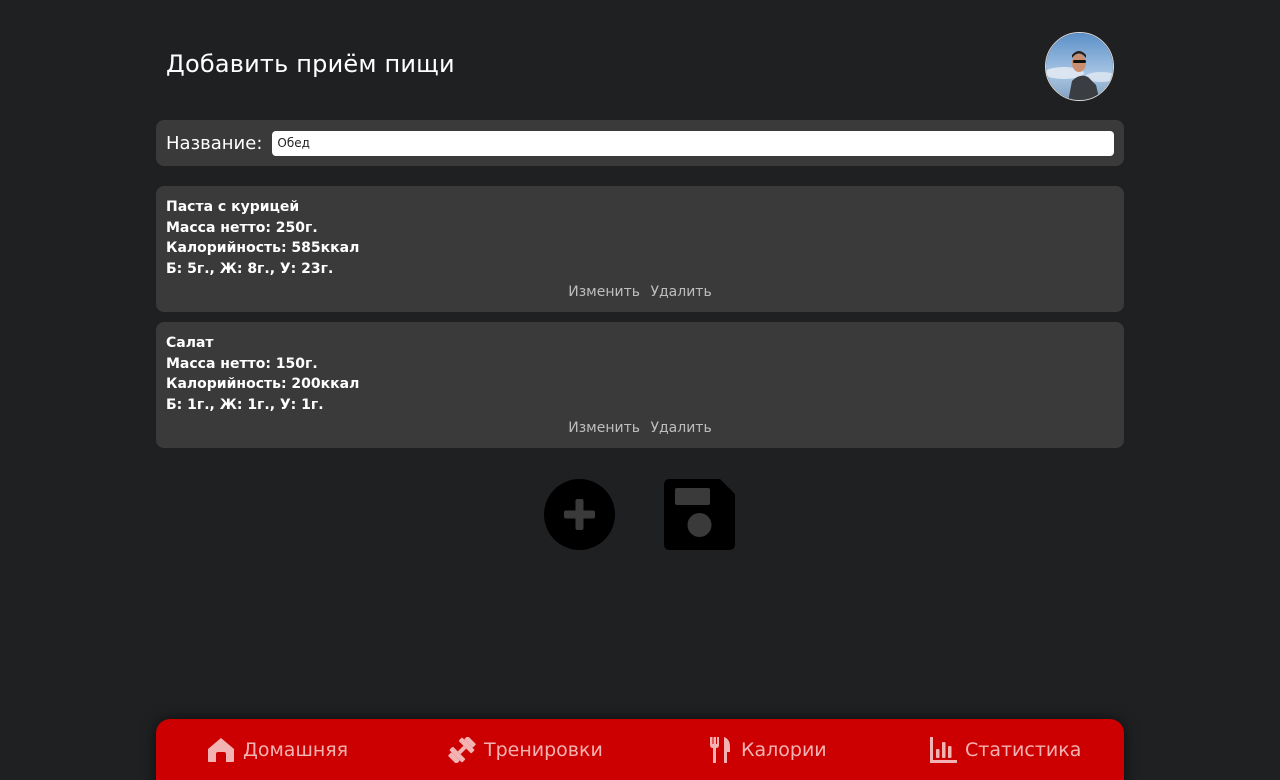 This screenshot has height=780, width=1280. I want to click on add-food-button, so click(579, 514).